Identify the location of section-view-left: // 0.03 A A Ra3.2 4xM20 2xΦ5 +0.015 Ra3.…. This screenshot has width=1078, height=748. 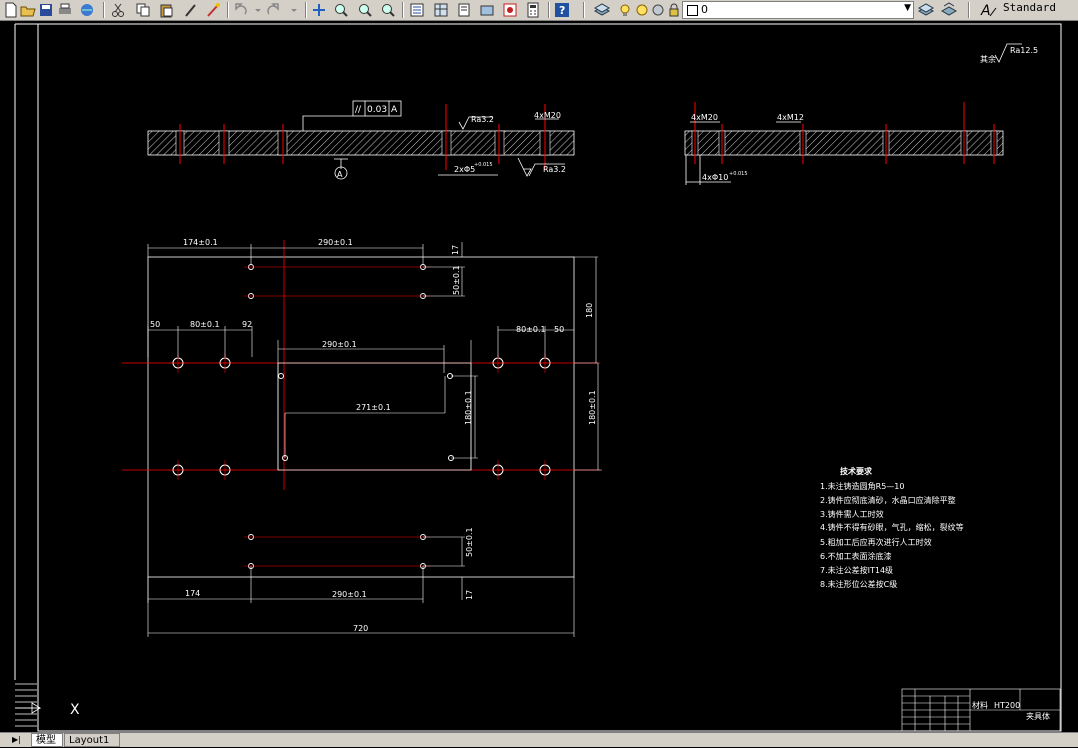
(361, 140).